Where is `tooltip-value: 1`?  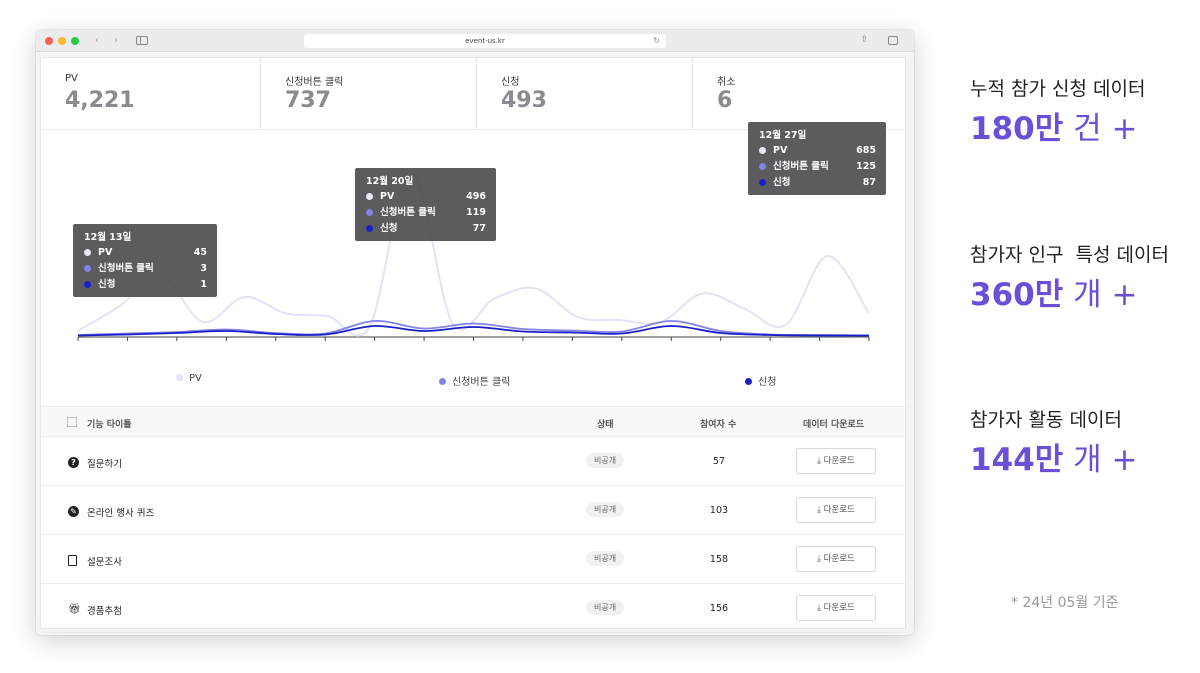
tooltip-value: 1 is located at coordinates (203, 284).